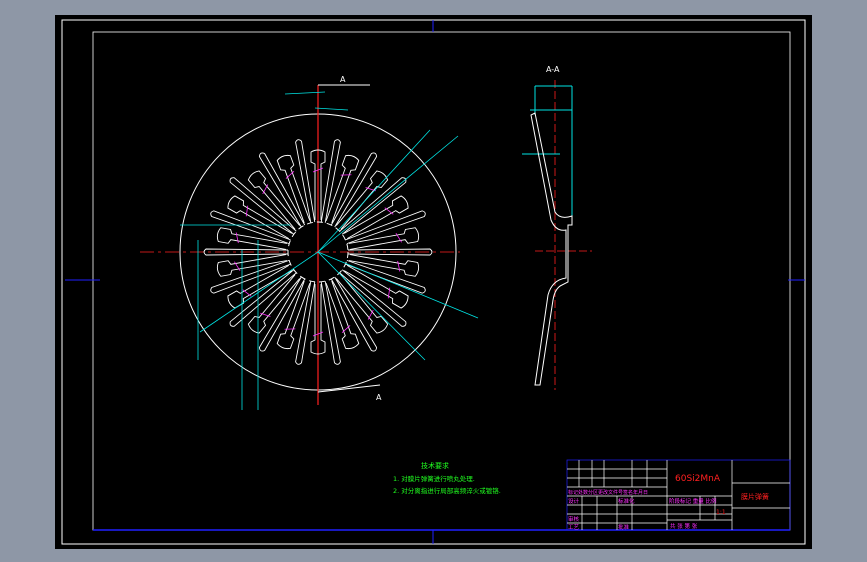 This screenshot has height=562, width=867. I want to click on material-text: 60Si2MnA, so click(698, 479).